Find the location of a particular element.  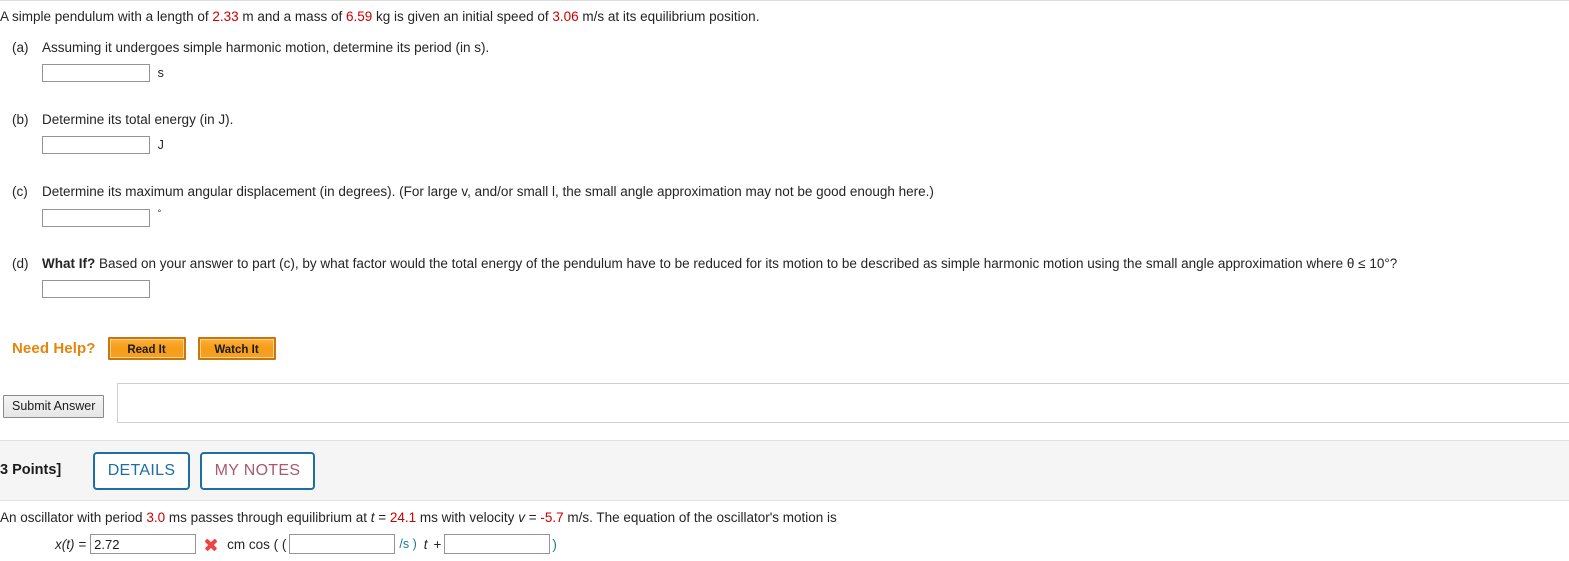

part-b-answer-row: J is located at coordinates (103, 145).